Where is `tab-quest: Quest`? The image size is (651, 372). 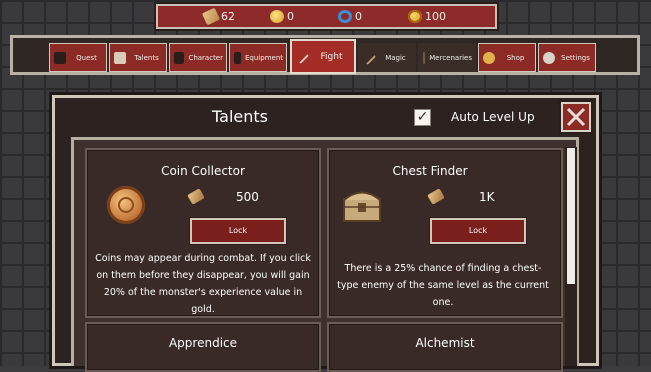
tab-quest: Quest is located at coordinates (78, 57).